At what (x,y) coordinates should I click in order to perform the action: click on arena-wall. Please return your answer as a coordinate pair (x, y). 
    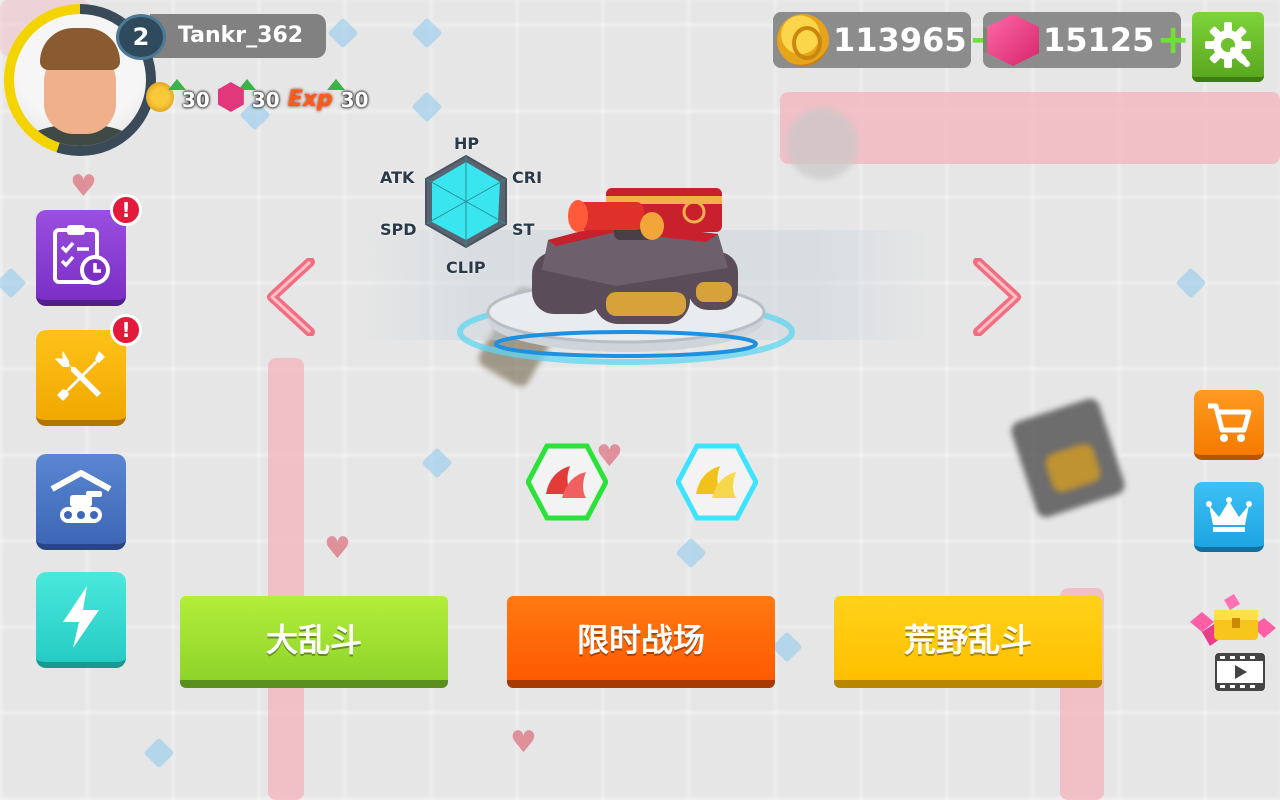
    Looking at the image, I should click on (286, 579).